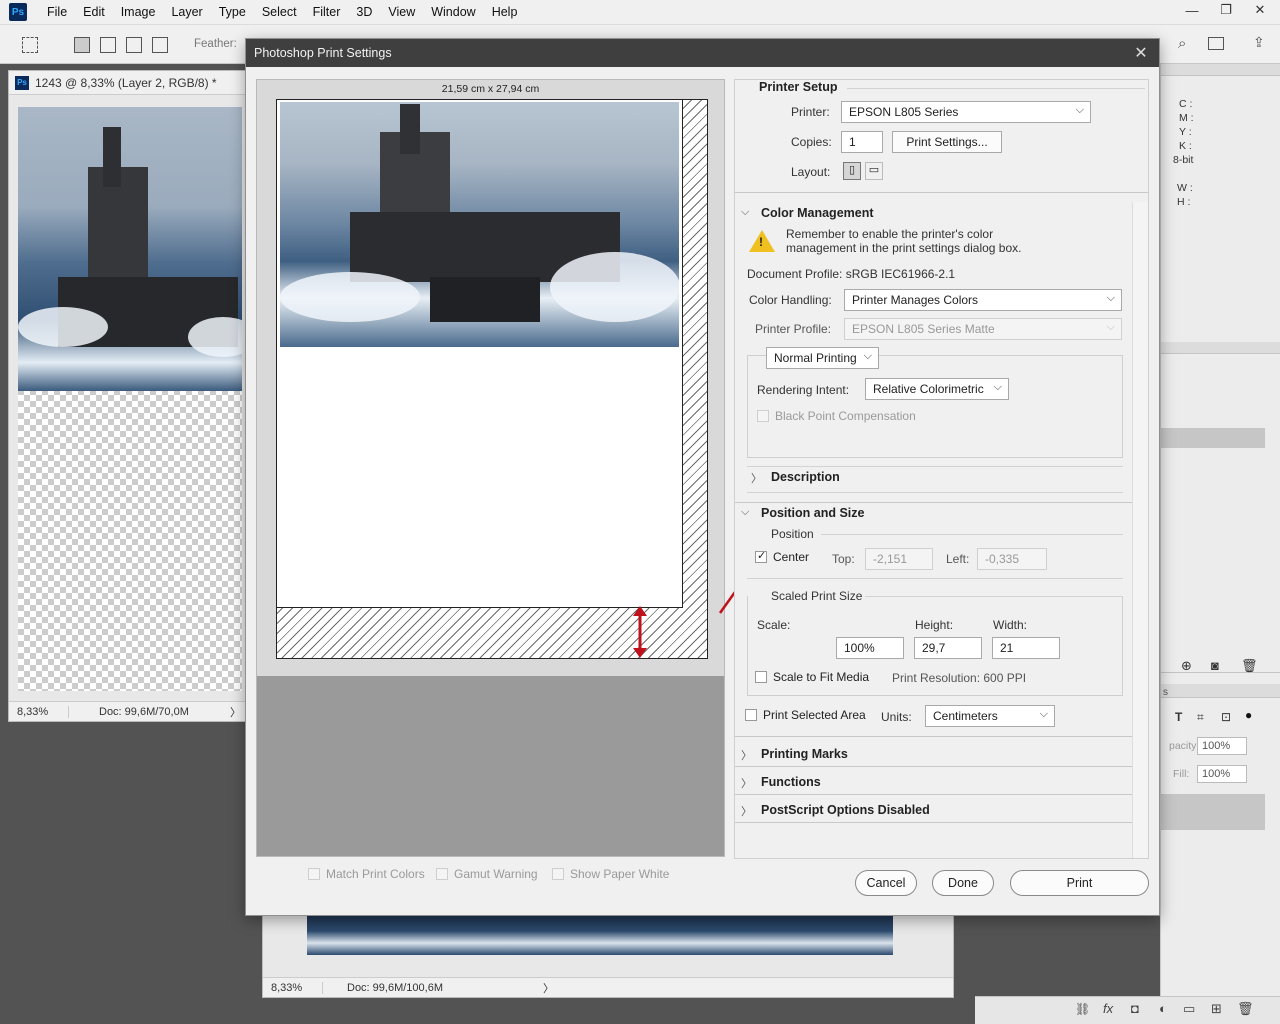 The width and height of the screenshot is (1280, 1024). What do you see at coordinates (934, 625) in the screenshot?
I see `height-label: Height:` at bounding box center [934, 625].